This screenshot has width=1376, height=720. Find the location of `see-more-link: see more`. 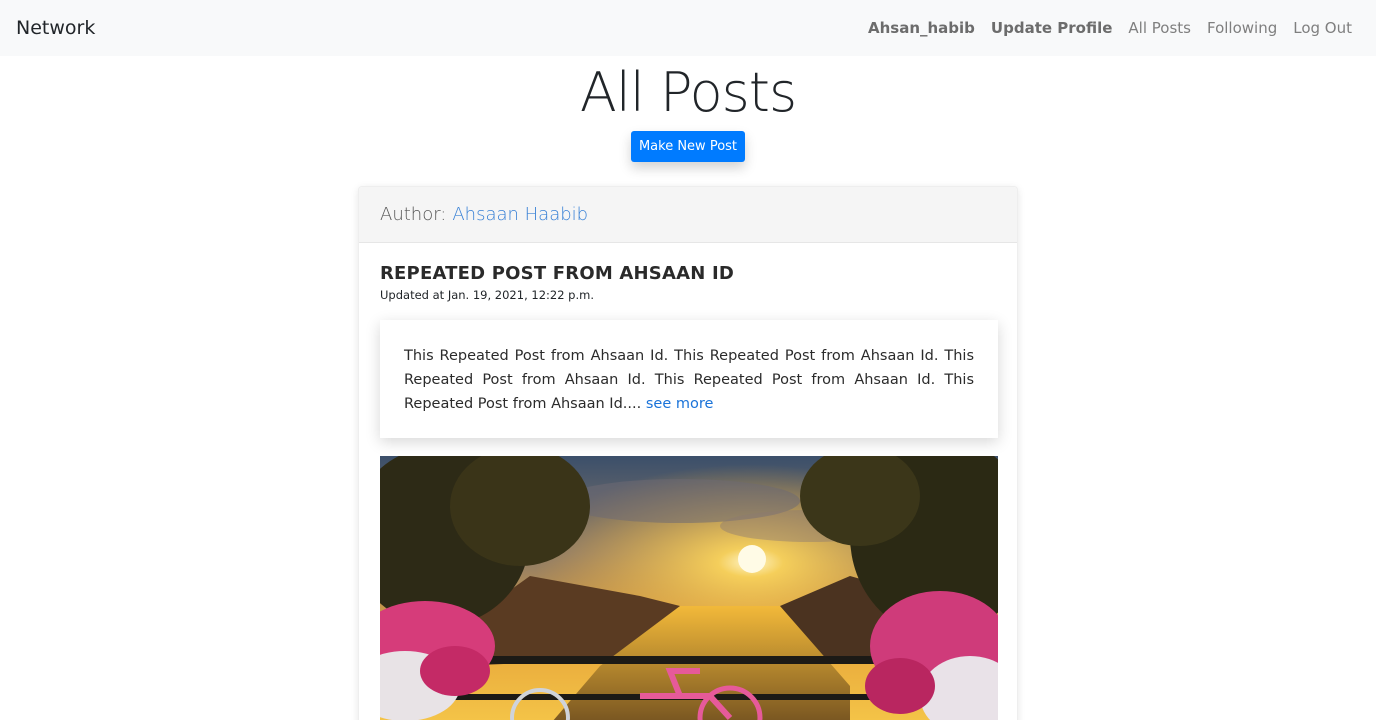

see-more-link: see more is located at coordinates (680, 404).